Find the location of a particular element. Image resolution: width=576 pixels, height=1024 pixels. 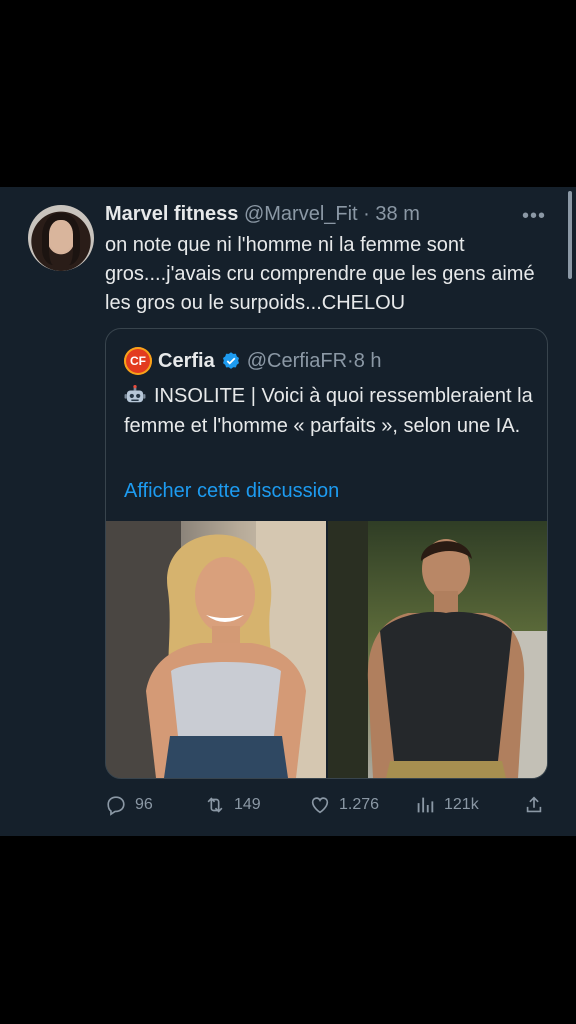

avatar is located at coordinates (61, 238).